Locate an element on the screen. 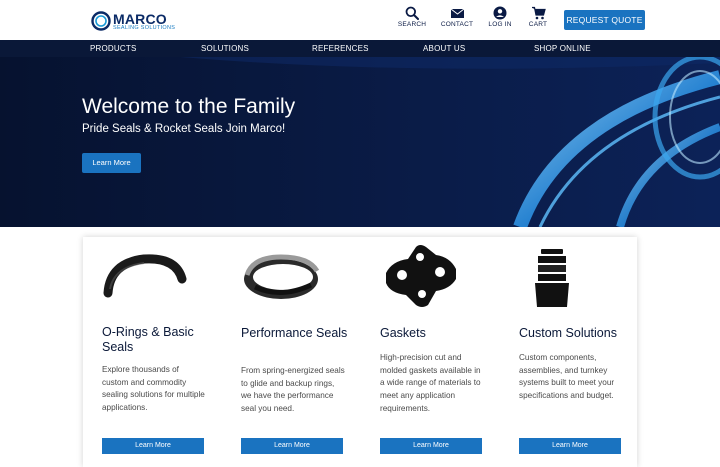 This screenshot has width=720, height=467. performance-seal-image is located at coordinates (282, 276).